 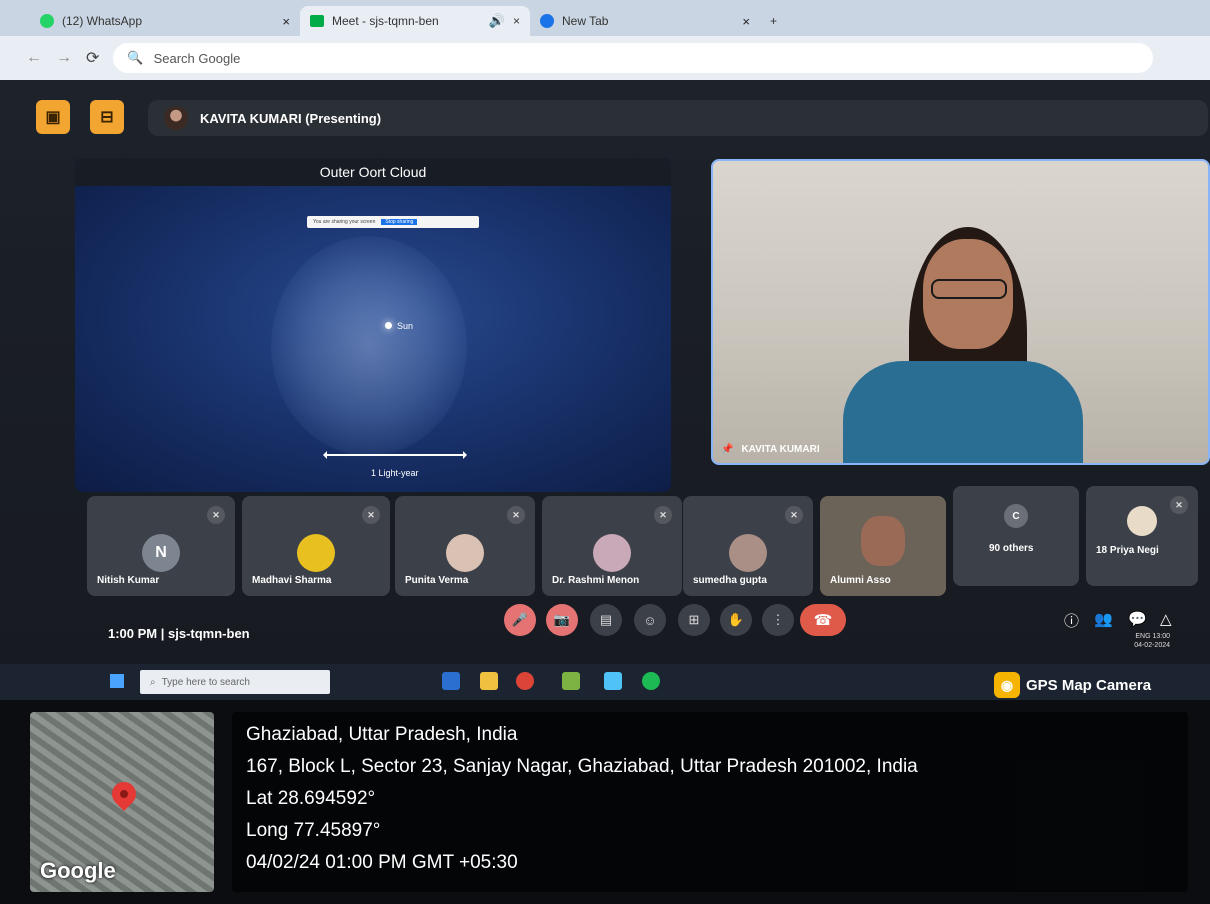 I want to click on sun-label: Sun, so click(x=405, y=326).